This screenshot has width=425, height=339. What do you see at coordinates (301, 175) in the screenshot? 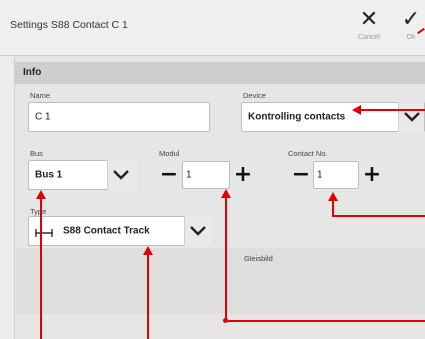
I see `contact-decrement-button: −` at bounding box center [301, 175].